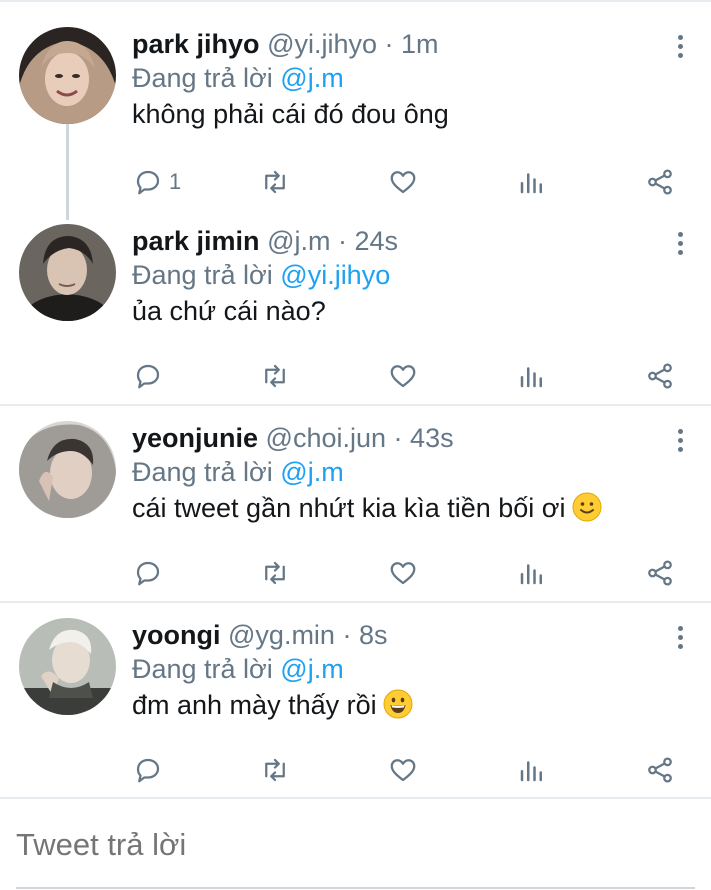 The width and height of the screenshot is (711, 890). I want to click on input-underline, so click(355, 888).